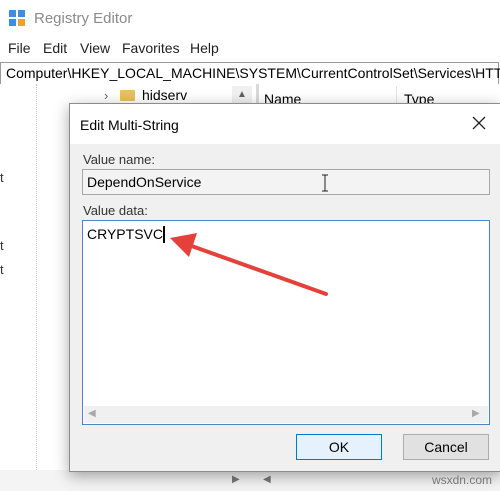 The image size is (500, 491). I want to click on value-name-field: DependOnService, so click(286, 182).